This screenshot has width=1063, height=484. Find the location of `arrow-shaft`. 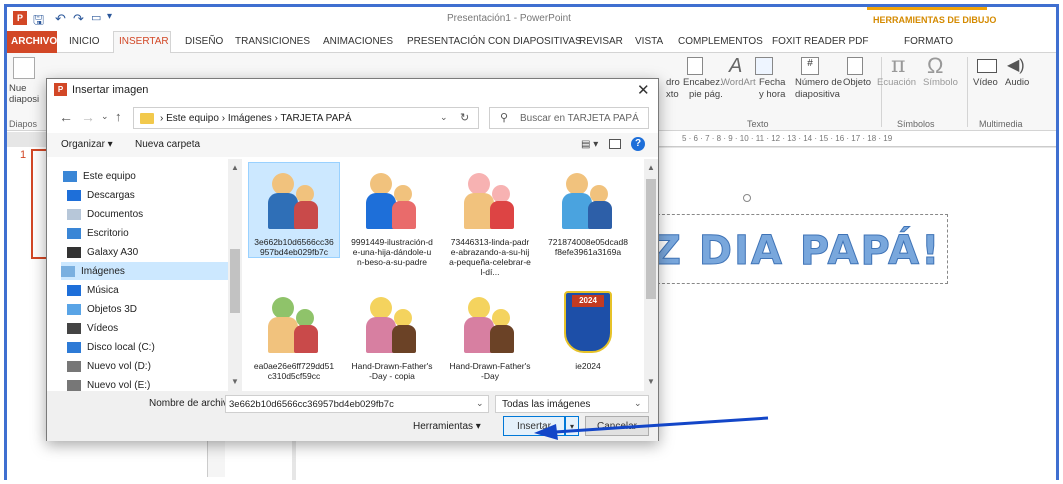

arrow-shaft is located at coordinates (661, 425).